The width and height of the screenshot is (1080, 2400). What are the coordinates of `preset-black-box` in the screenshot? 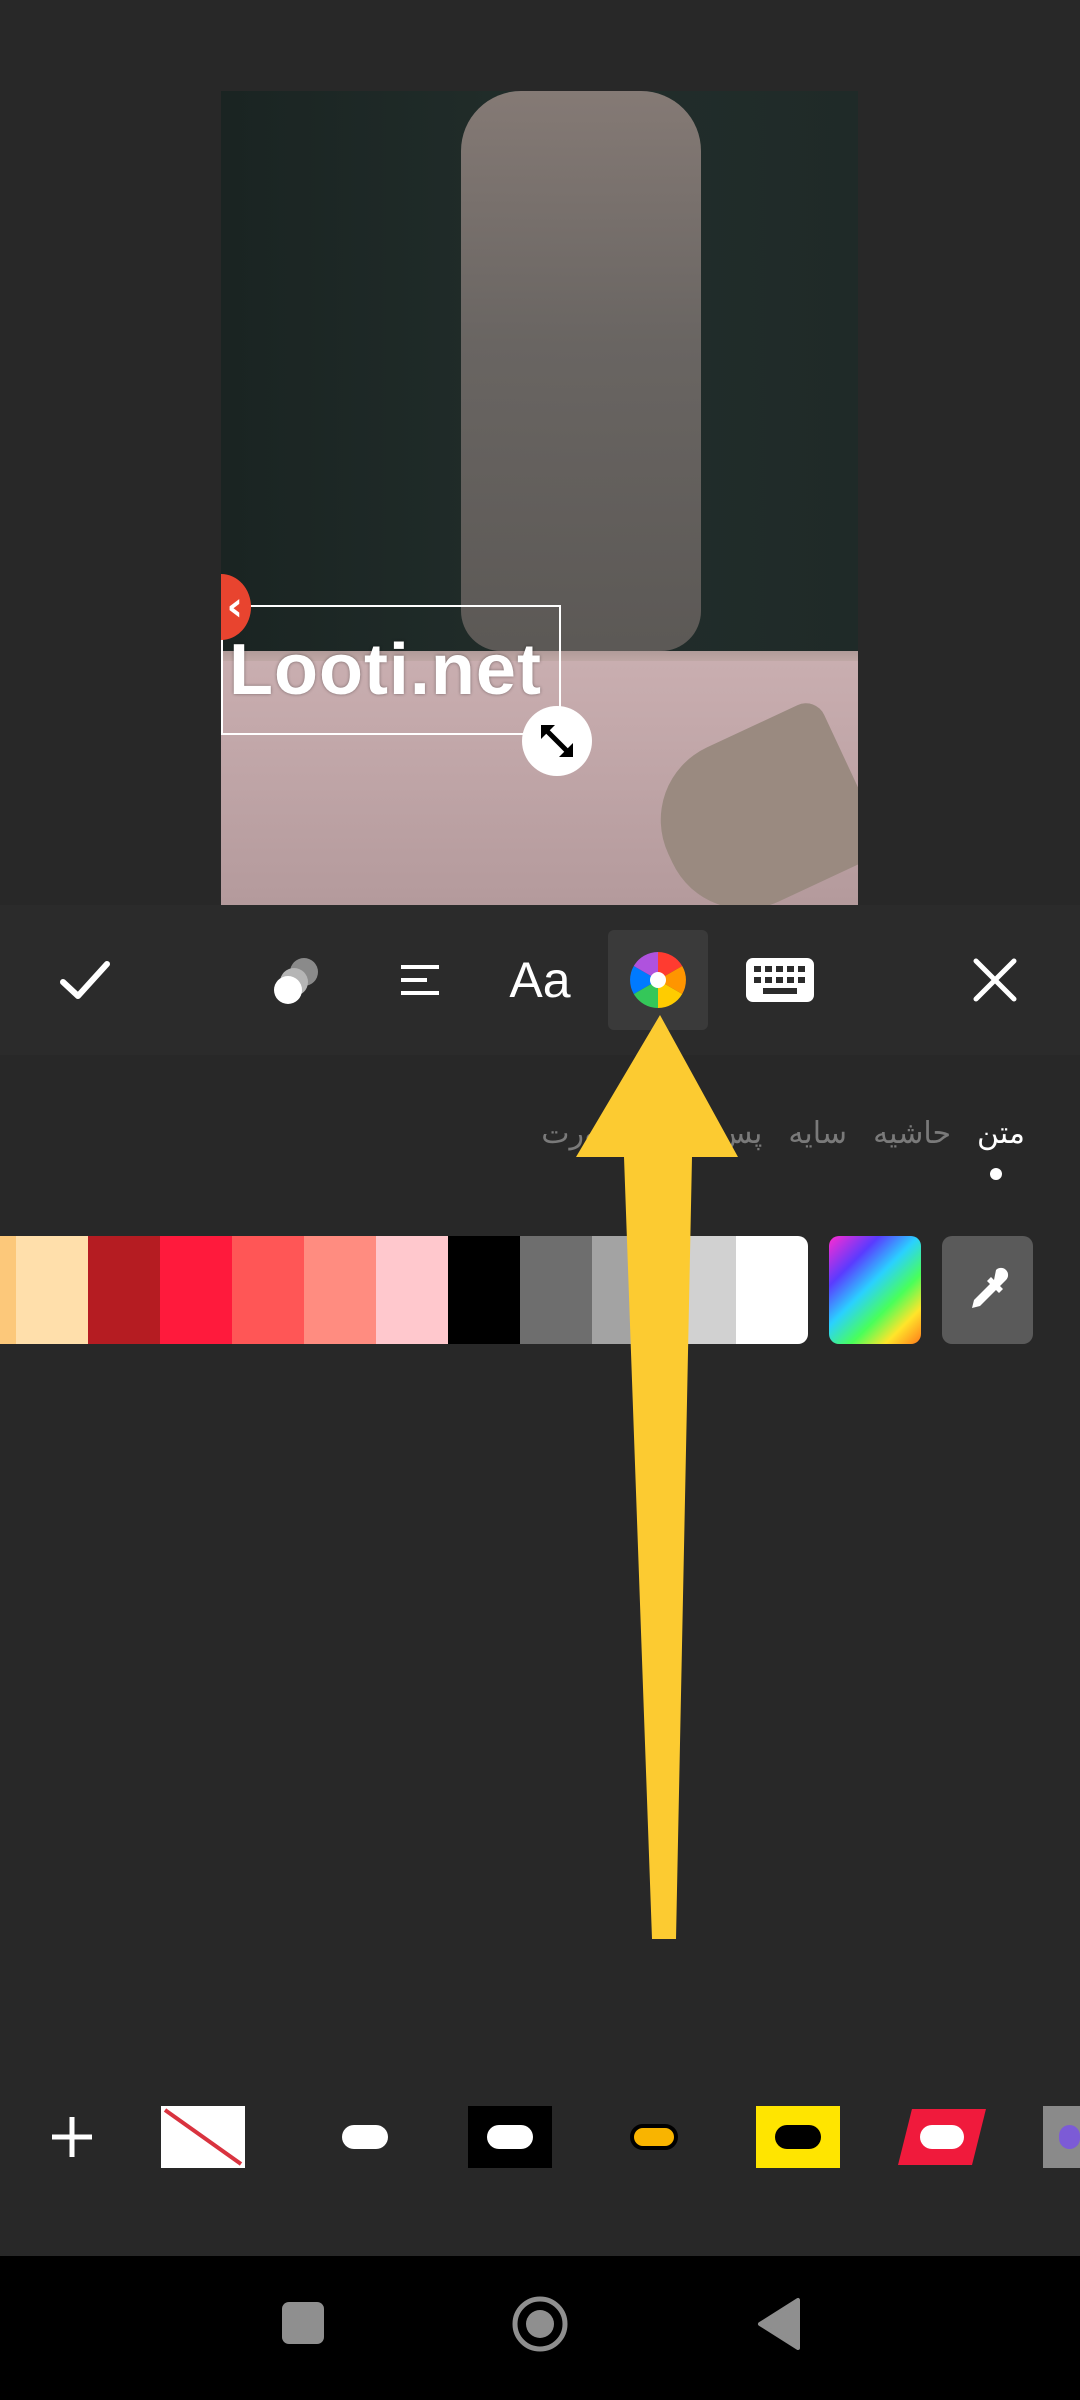 It's located at (510, 2137).